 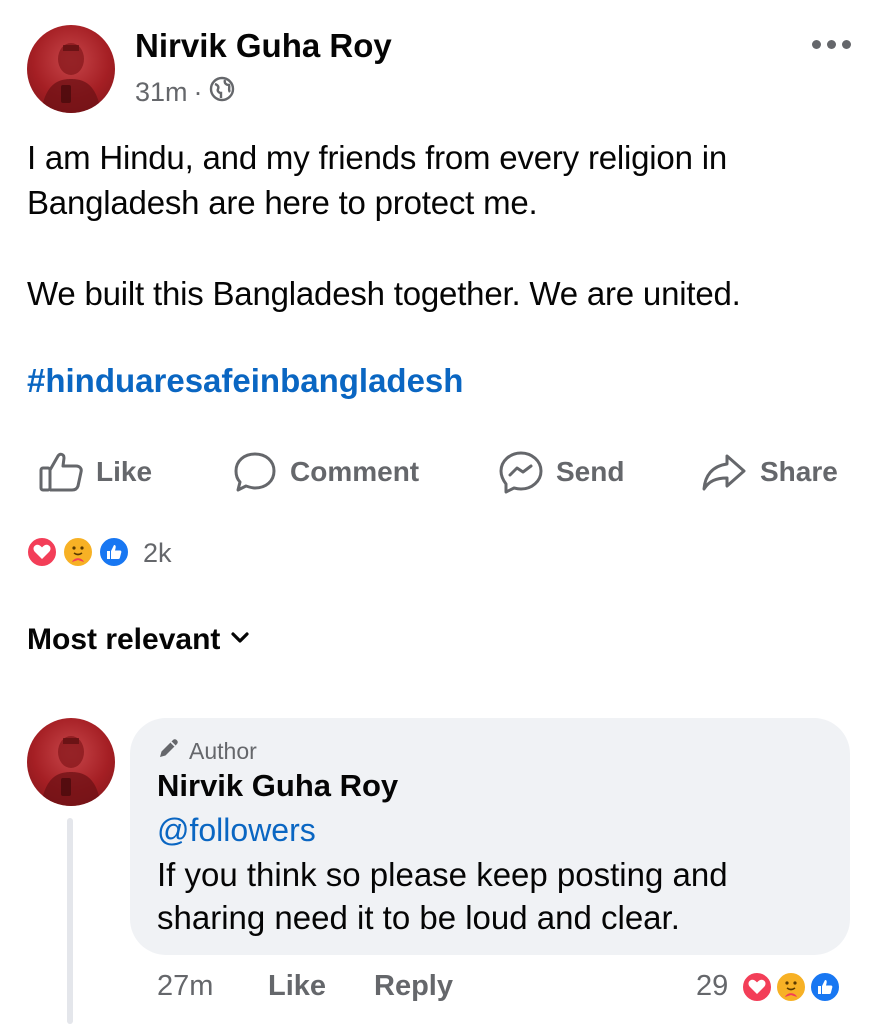 I want to click on author-badge-label: Author, so click(x=223, y=750).